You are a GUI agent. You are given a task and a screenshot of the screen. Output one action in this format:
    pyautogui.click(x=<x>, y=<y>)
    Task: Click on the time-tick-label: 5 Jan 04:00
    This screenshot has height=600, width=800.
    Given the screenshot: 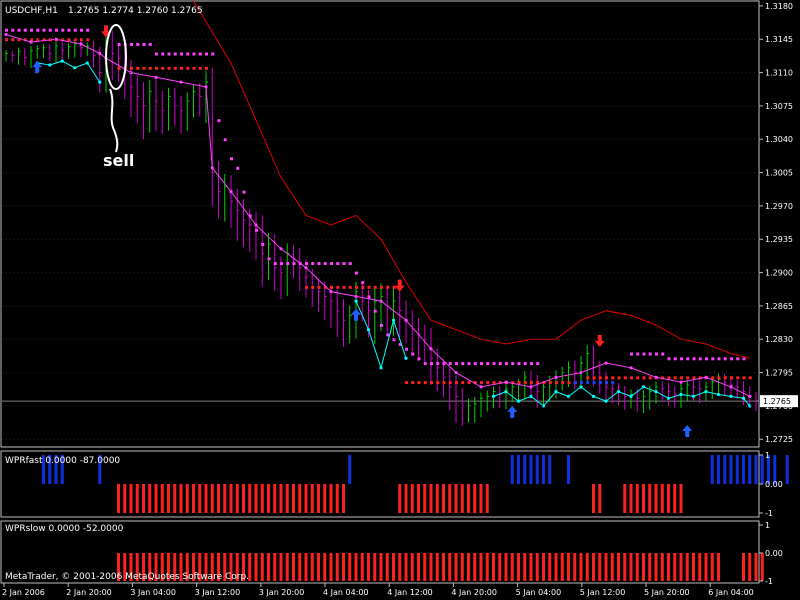 What is the action you would take?
    pyautogui.click(x=539, y=592)
    